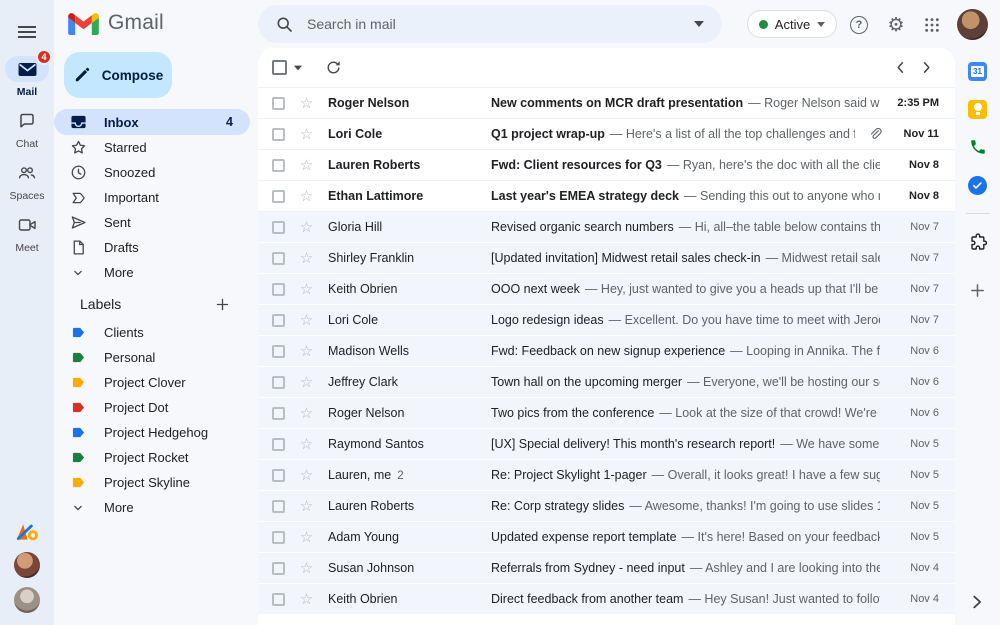 The image size is (1000, 625). Describe the element at coordinates (152, 457) in the screenshot. I see `label-item: Project Rocket` at that location.